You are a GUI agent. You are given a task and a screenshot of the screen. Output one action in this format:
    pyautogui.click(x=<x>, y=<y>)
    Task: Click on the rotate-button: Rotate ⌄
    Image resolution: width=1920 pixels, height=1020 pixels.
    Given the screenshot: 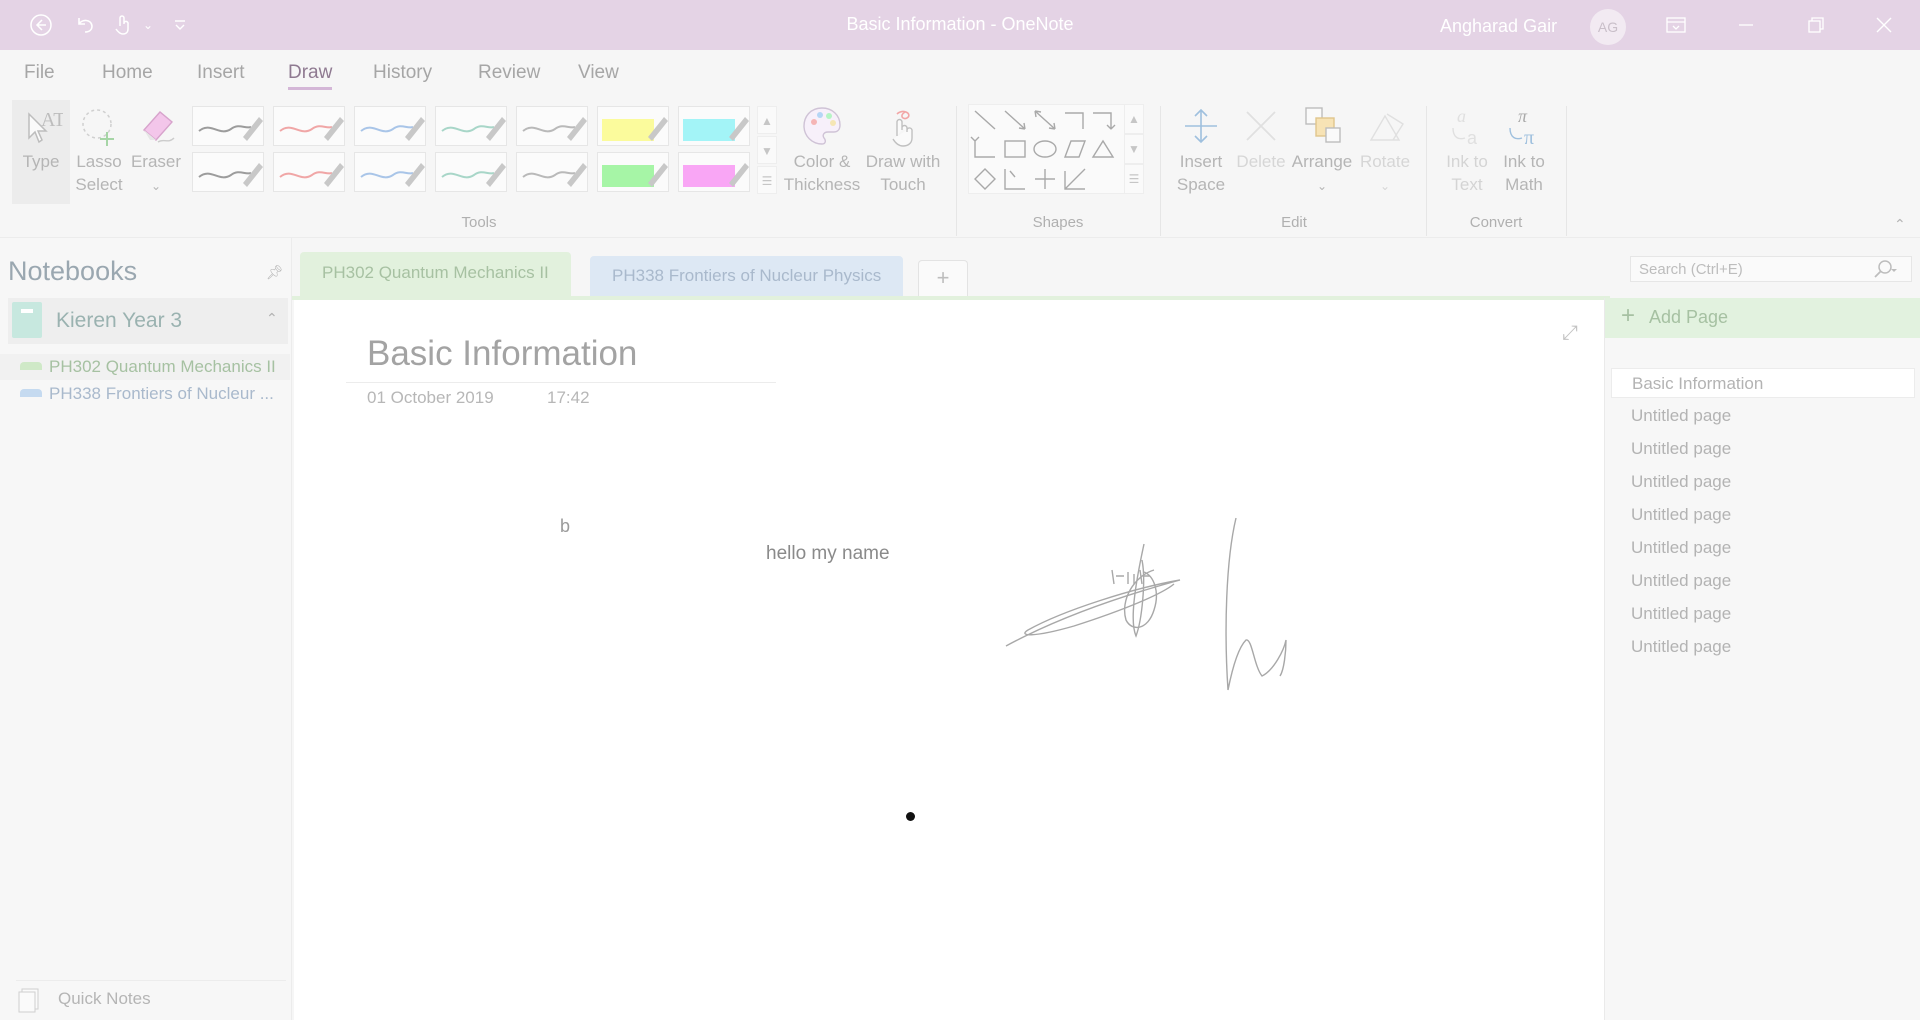 What is the action you would take?
    pyautogui.click(x=1385, y=151)
    